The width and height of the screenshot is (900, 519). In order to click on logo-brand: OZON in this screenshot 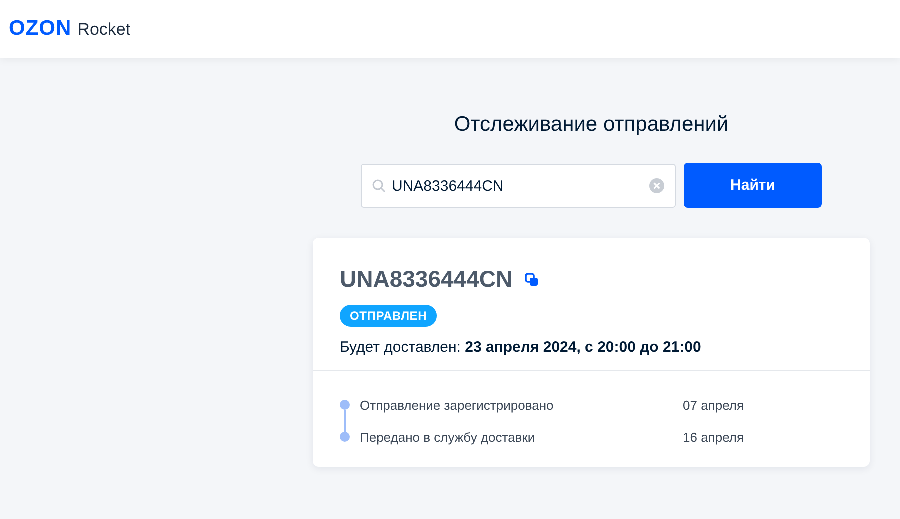, I will do `click(40, 29)`.